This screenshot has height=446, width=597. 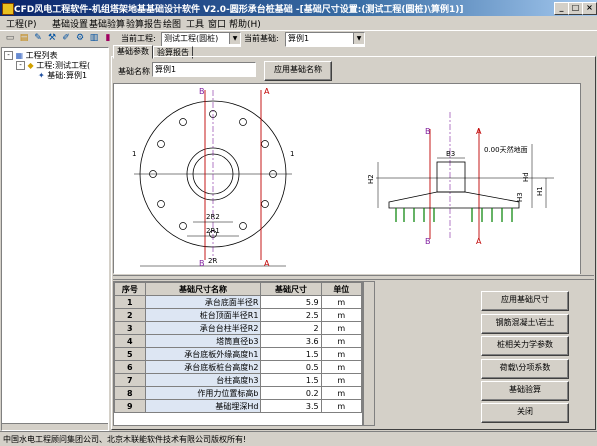 I want to click on table-row: 5 承台底板外缘高度h1 1.5 m, so click(x=238, y=354).